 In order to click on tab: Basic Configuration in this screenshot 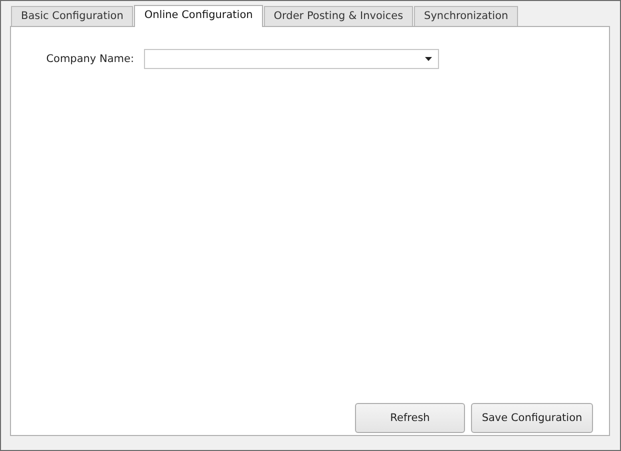, I will do `click(72, 16)`.